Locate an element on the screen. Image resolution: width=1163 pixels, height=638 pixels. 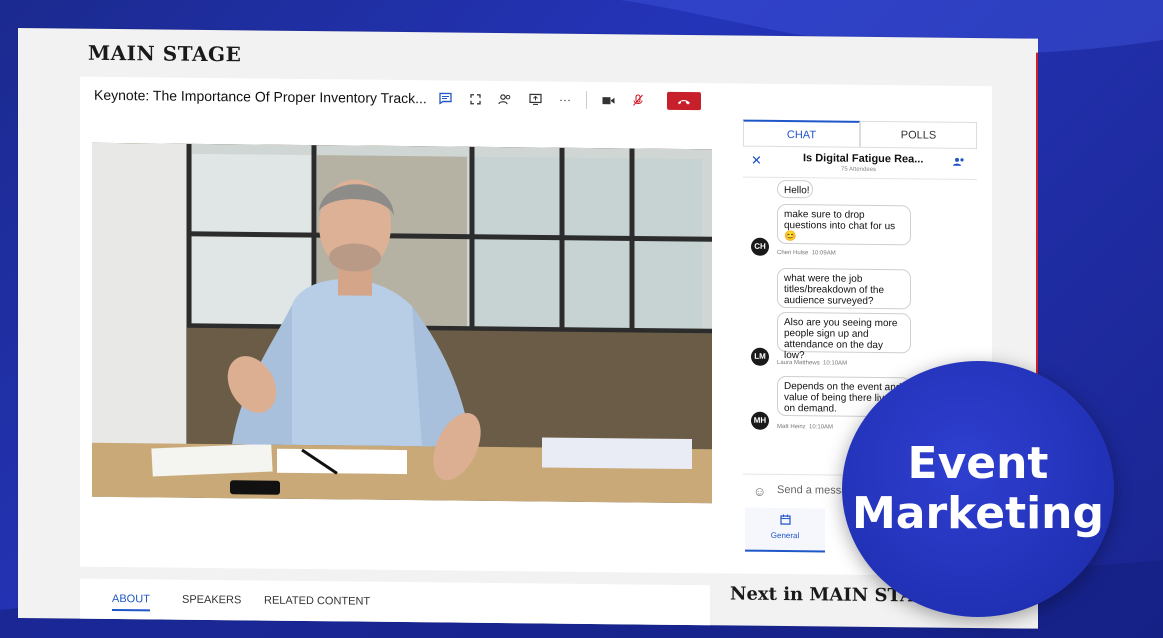
message-meta: Cheri Hulse 10:09AM is located at coordinates (806, 253).